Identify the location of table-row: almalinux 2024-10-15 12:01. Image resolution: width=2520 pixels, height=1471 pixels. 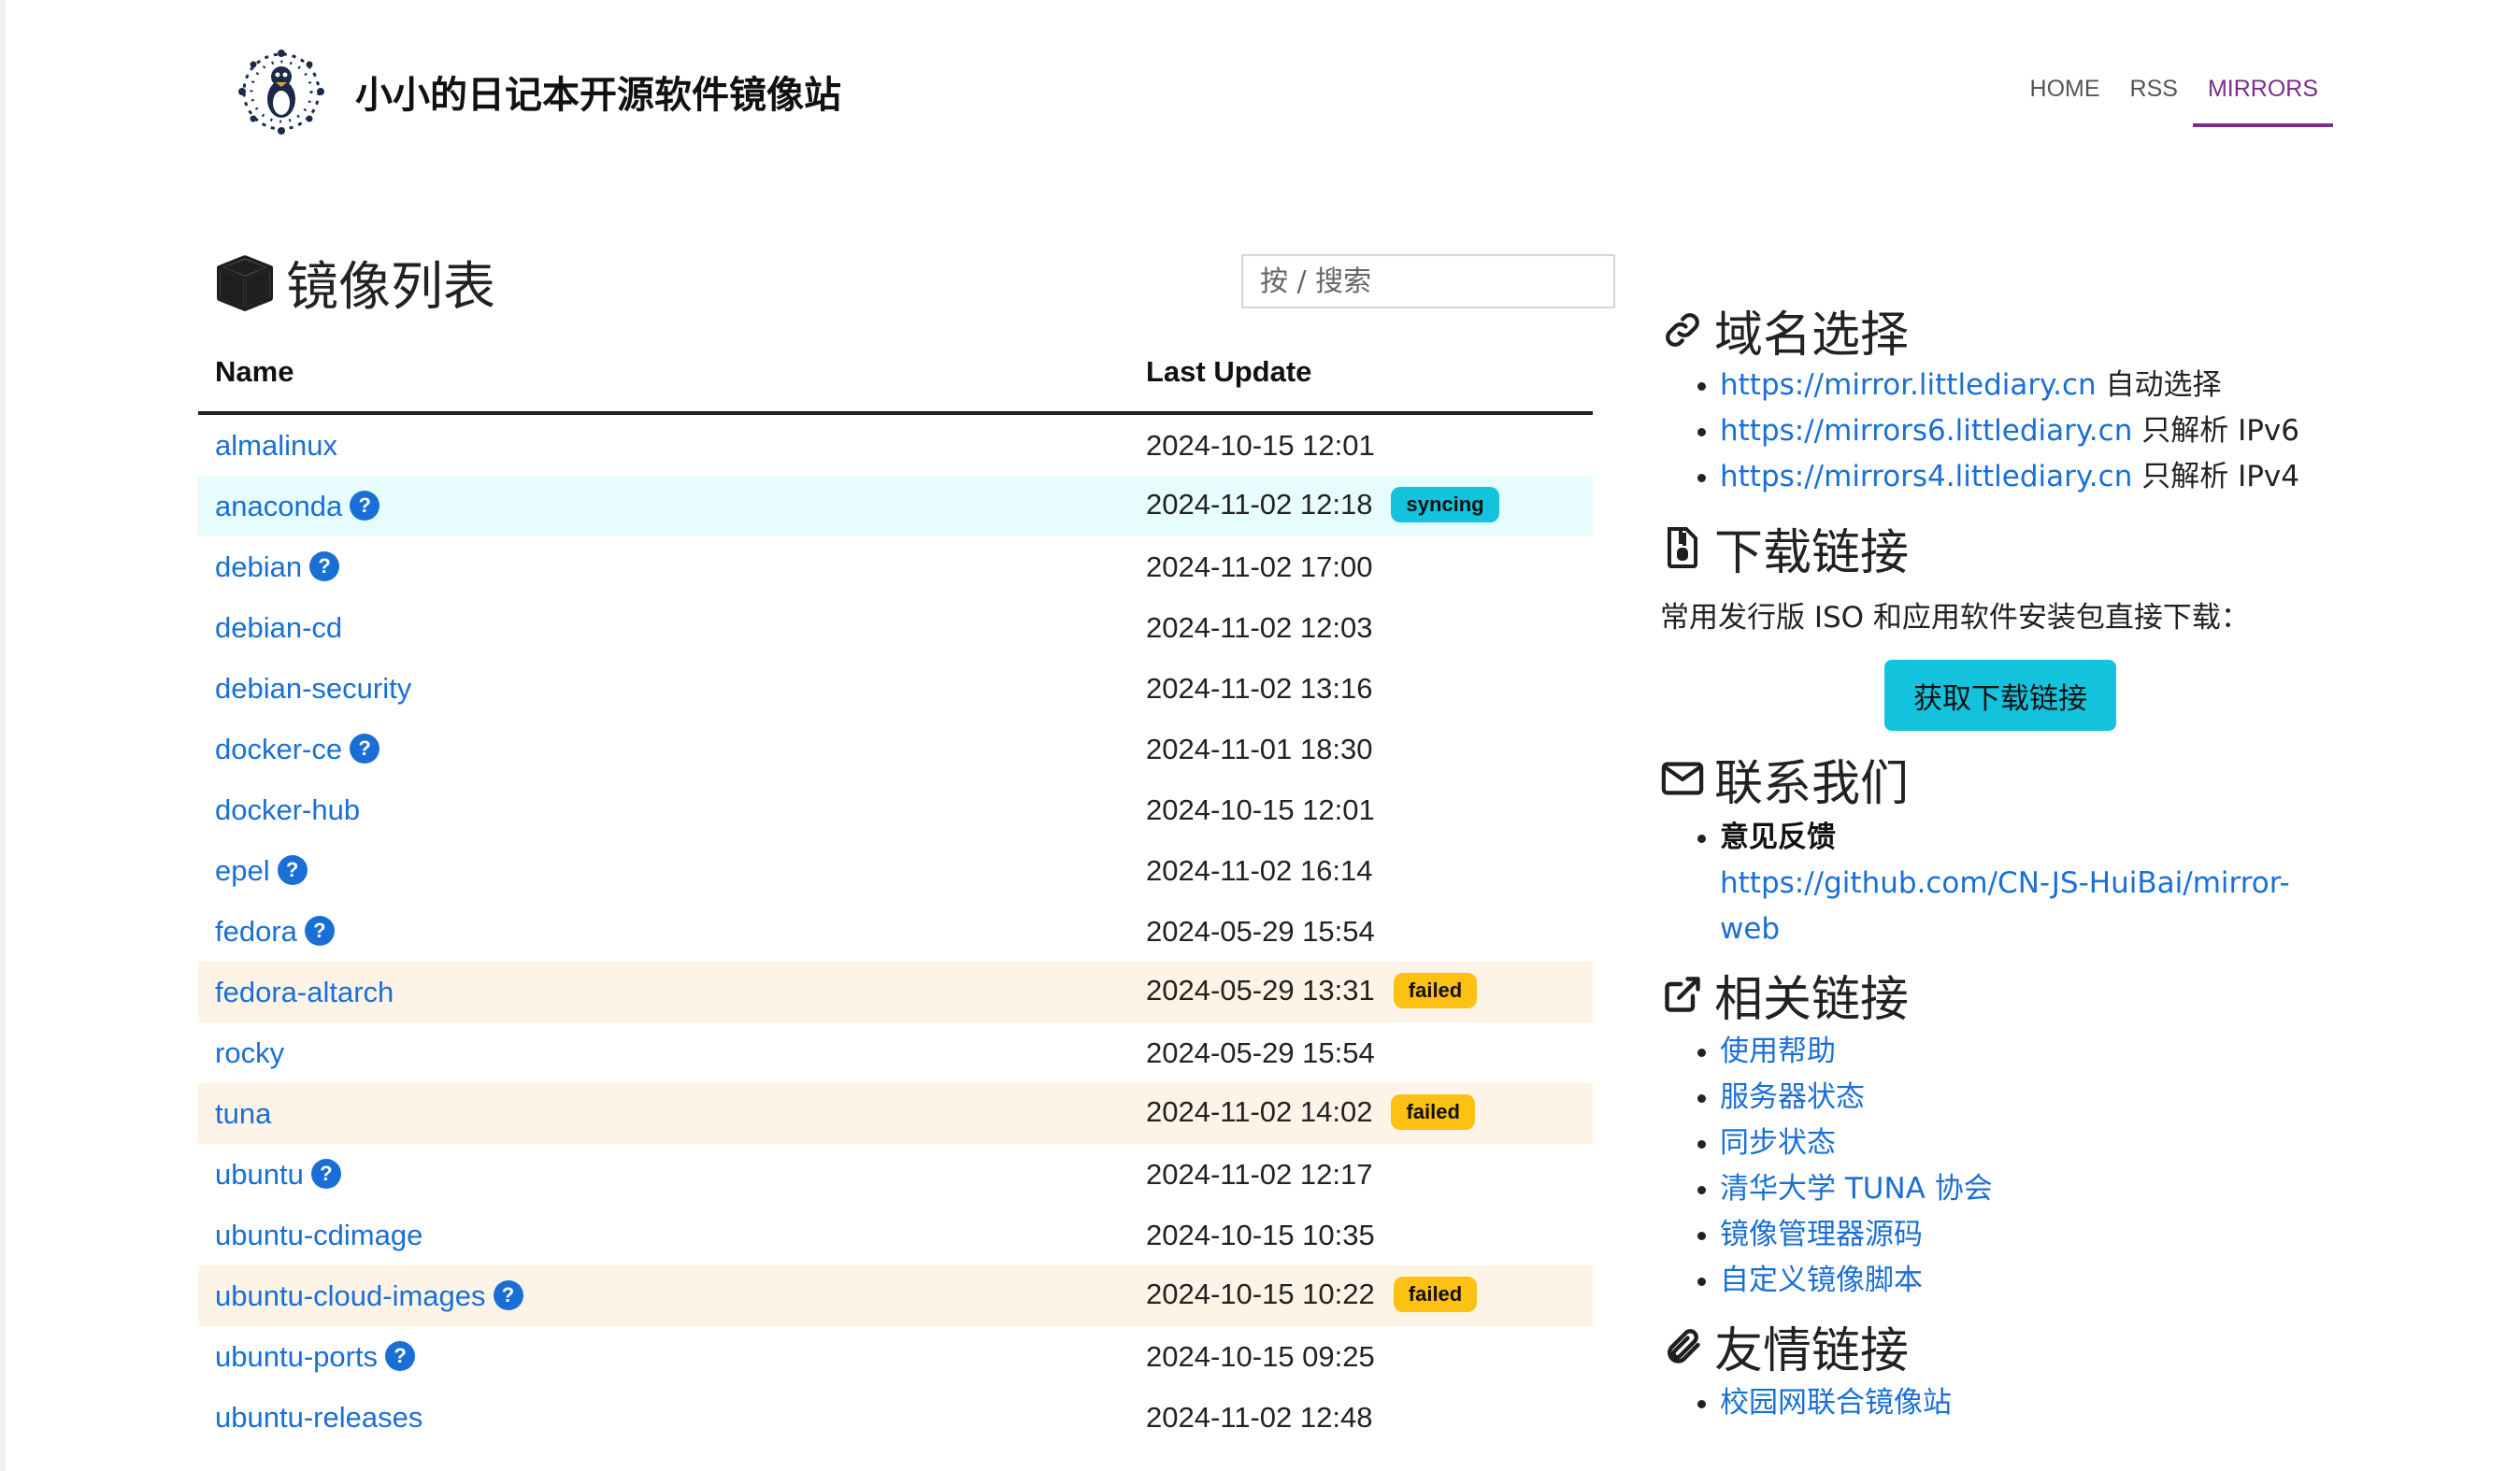
(895, 444).